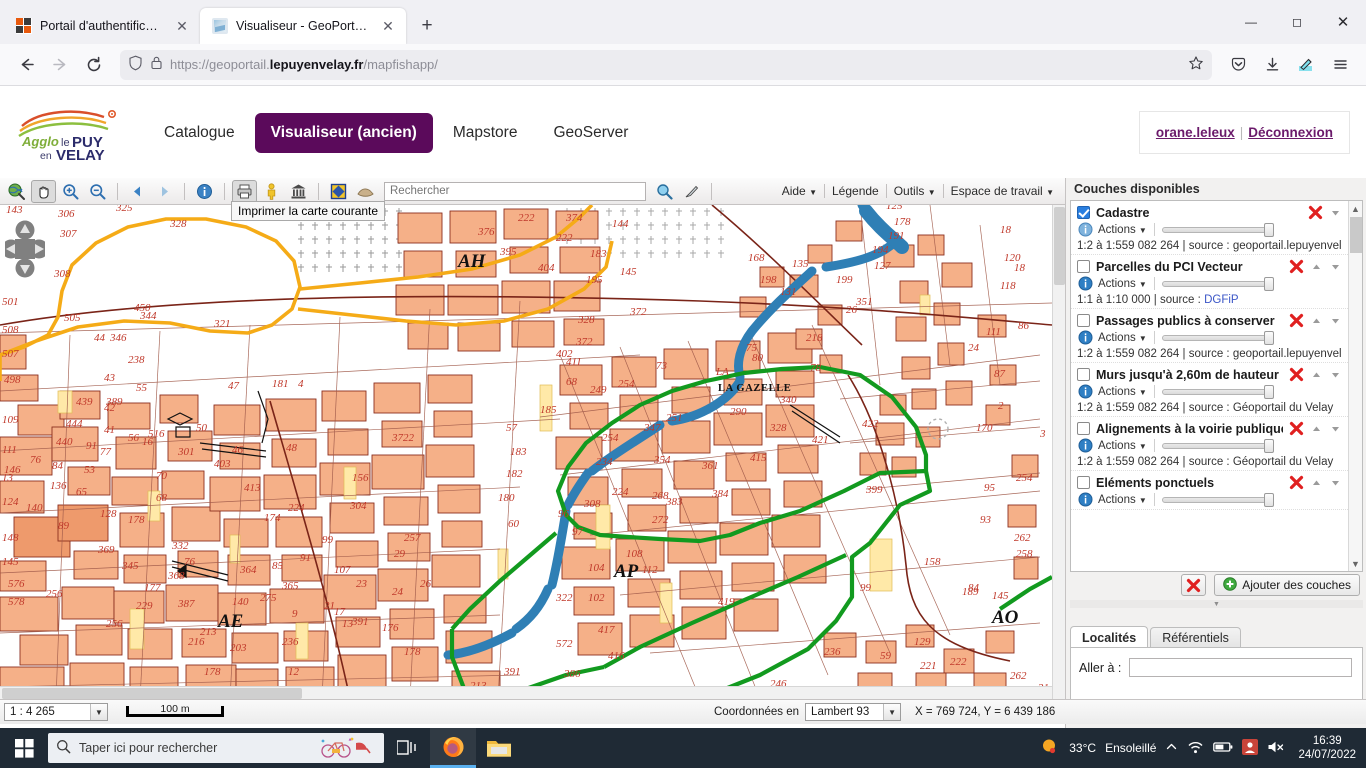  Describe the element at coordinates (1297, 22) in the screenshot. I see `maximize-button: ◻` at that location.